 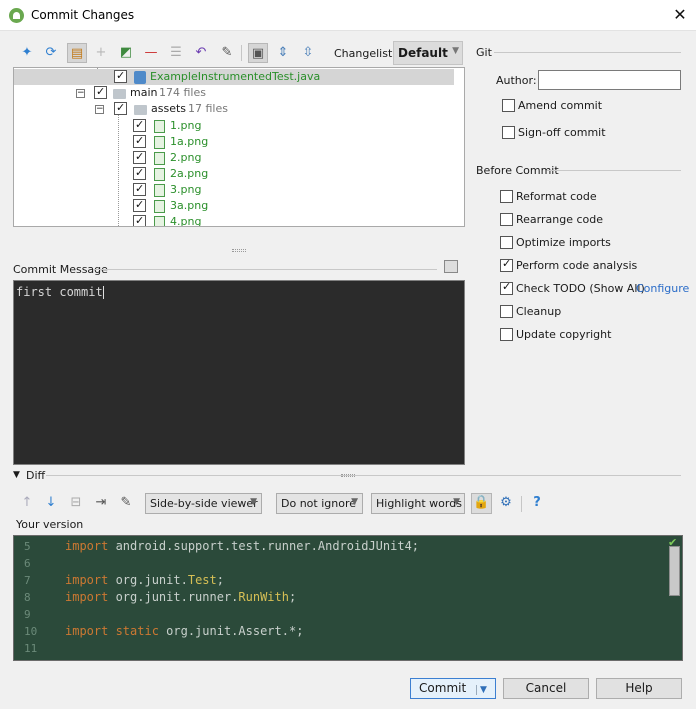 I want to click on highlight-dropdown: Highlight words ▼, so click(x=418, y=503).